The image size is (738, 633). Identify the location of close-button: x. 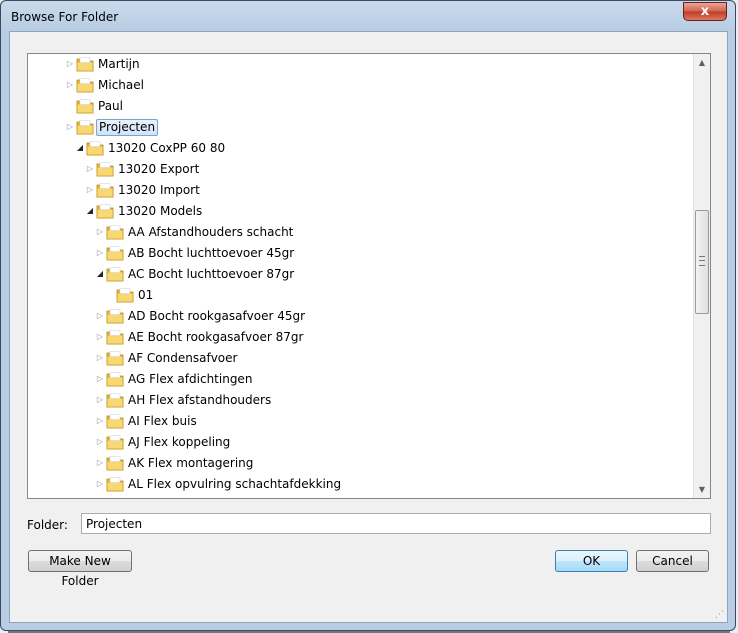
(705, 11).